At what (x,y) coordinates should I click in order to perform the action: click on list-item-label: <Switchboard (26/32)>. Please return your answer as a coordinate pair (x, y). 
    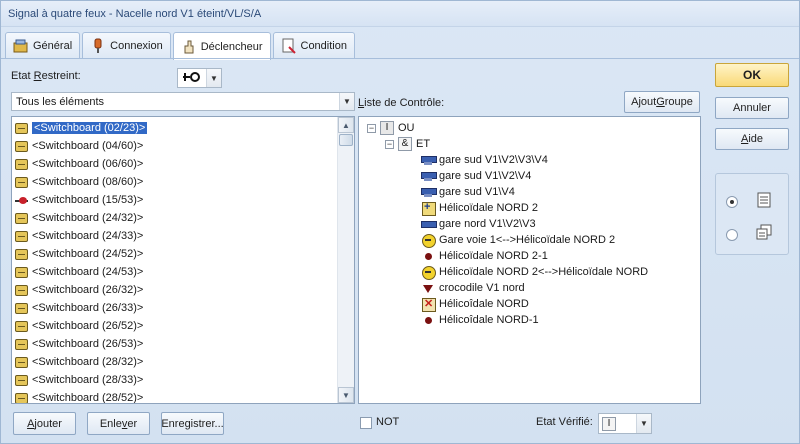
    Looking at the image, I should click on (88, 290).